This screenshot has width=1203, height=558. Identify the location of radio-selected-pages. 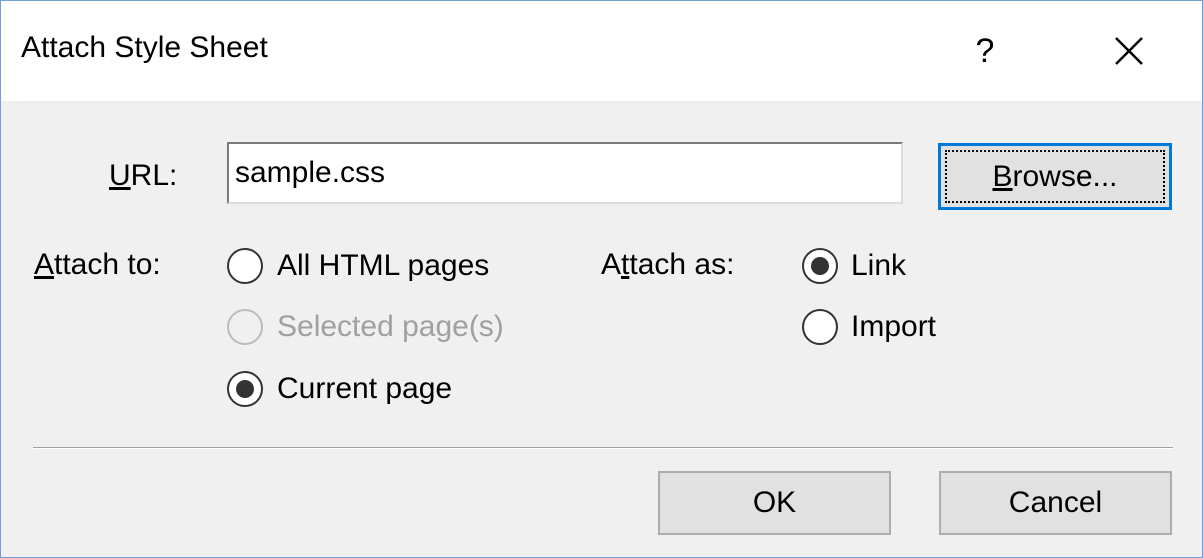
(245, 327).